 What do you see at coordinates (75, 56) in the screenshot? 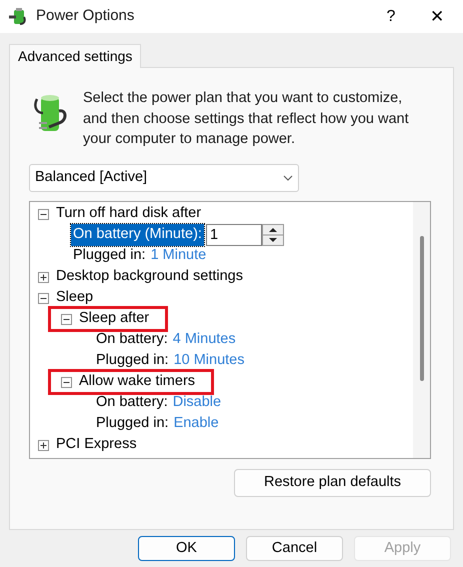
I see `tab: Advanced settings` at bounding box center [75, 56].